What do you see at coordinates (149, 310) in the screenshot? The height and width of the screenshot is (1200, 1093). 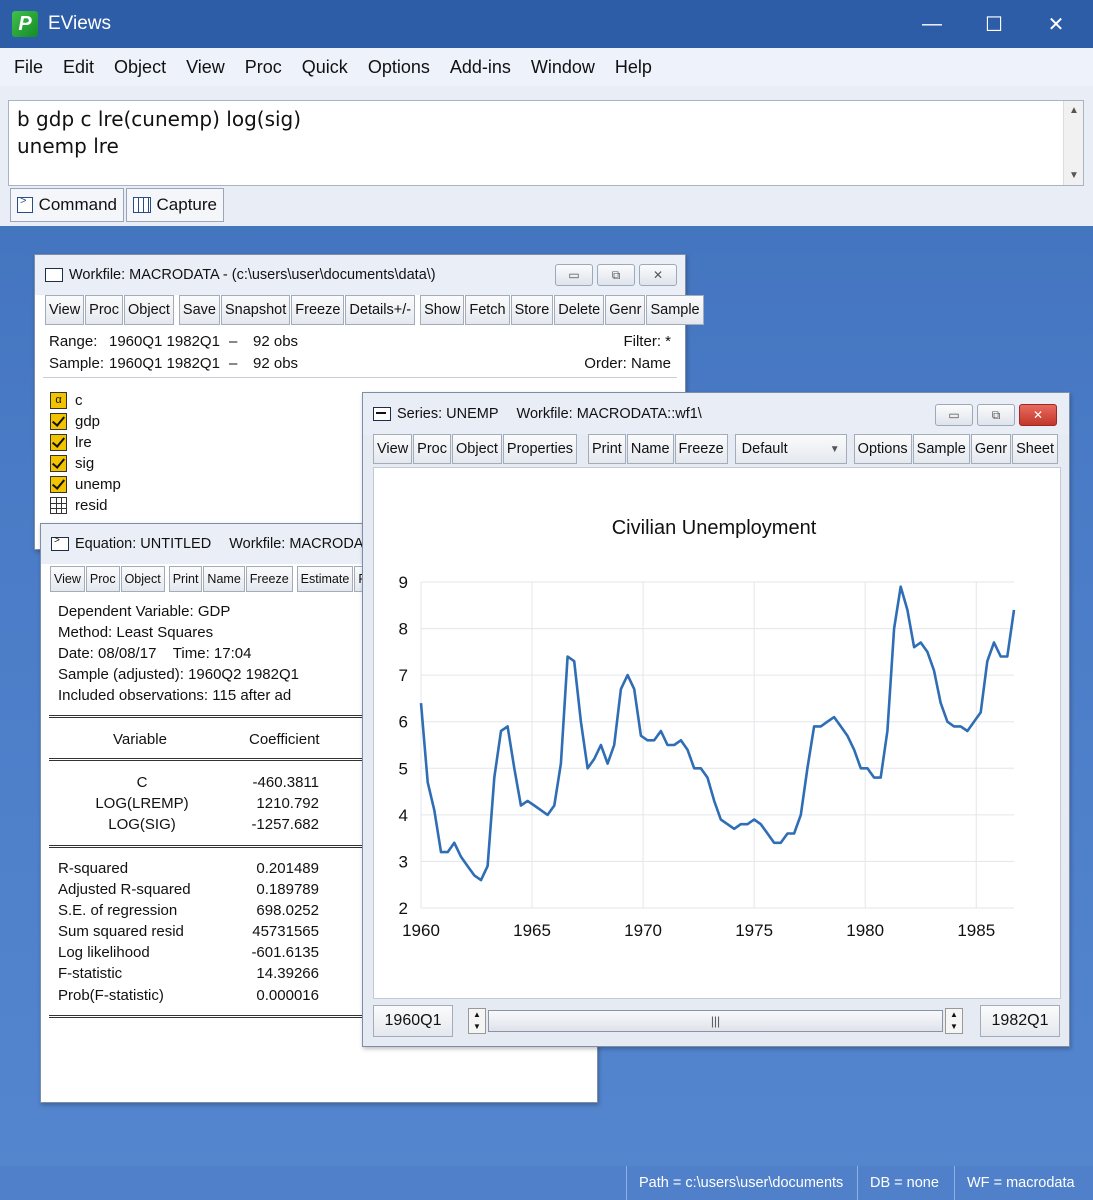 I see `wf-object-button: Object` at bounding box center [149, 310].